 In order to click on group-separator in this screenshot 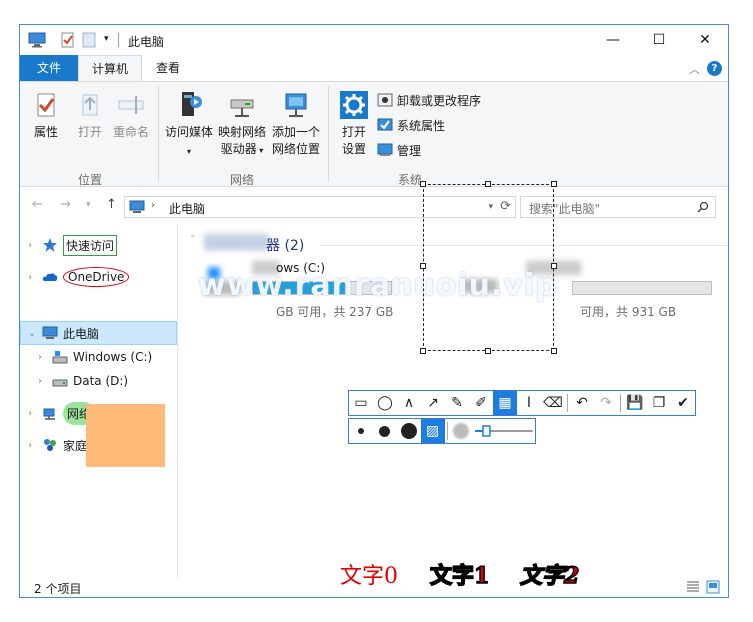, I will do `click(158, 134)`.